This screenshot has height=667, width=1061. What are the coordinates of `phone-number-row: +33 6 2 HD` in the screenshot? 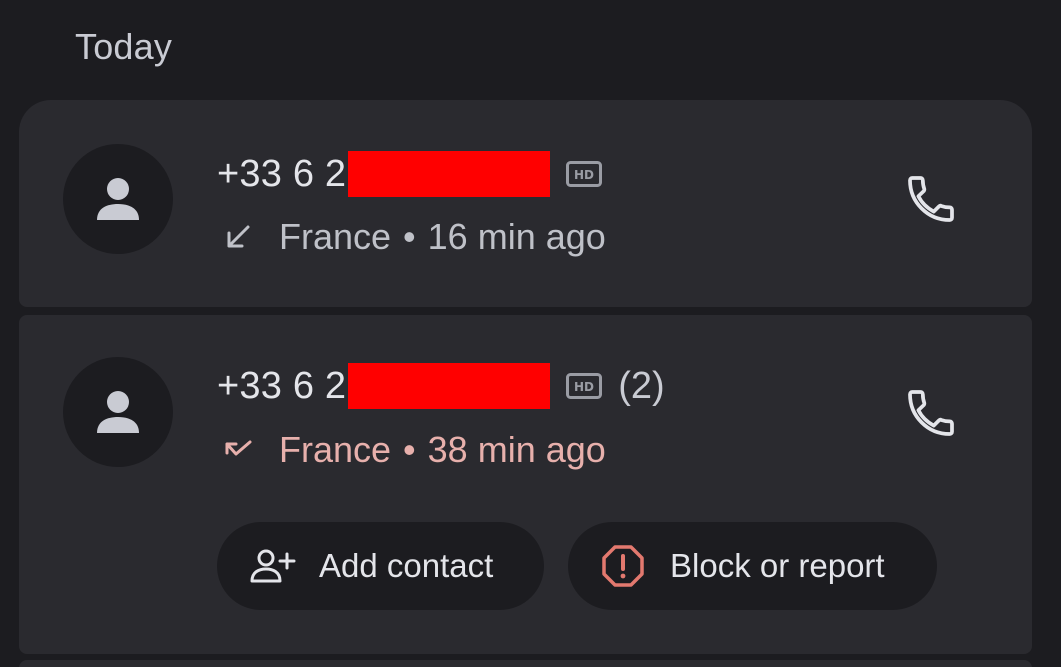 It's located at (410, 174).